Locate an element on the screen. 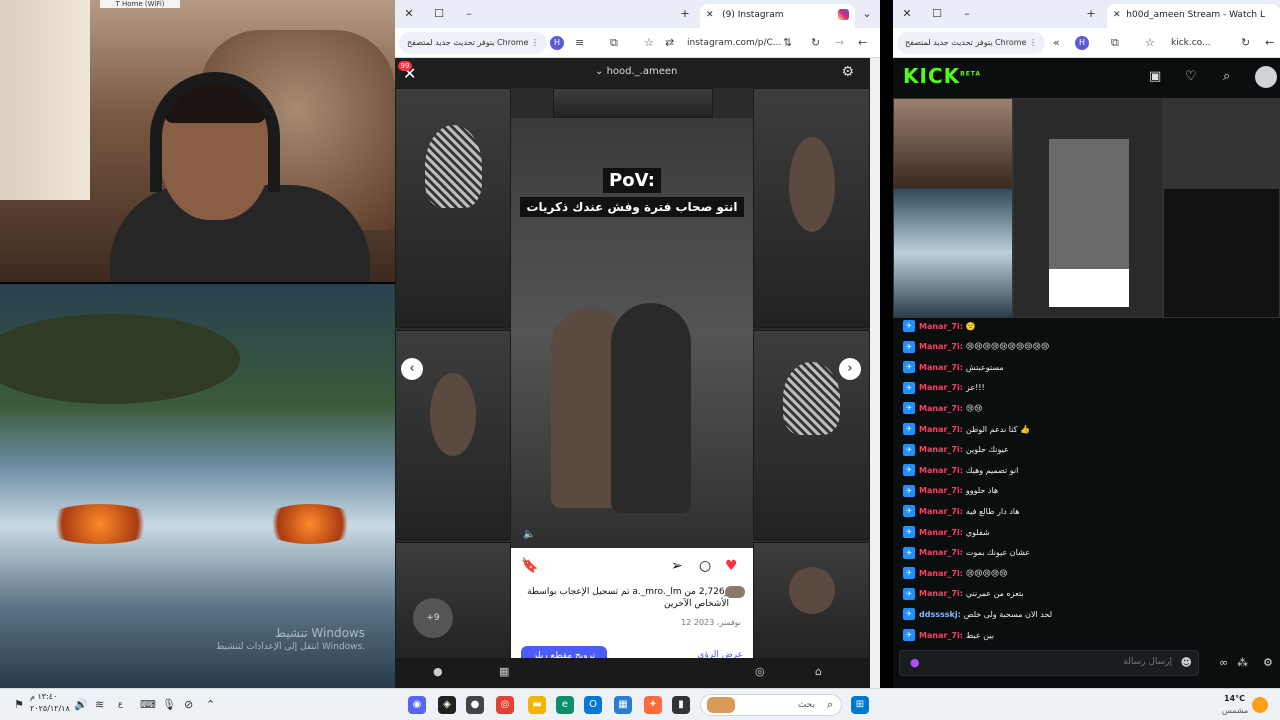 The width and height of the screenshot is (1280, 720). reel-video: PoV: انتو صحاب فترة وفش عندك ذكريات 🔈 is located at coordinates (632, 333).